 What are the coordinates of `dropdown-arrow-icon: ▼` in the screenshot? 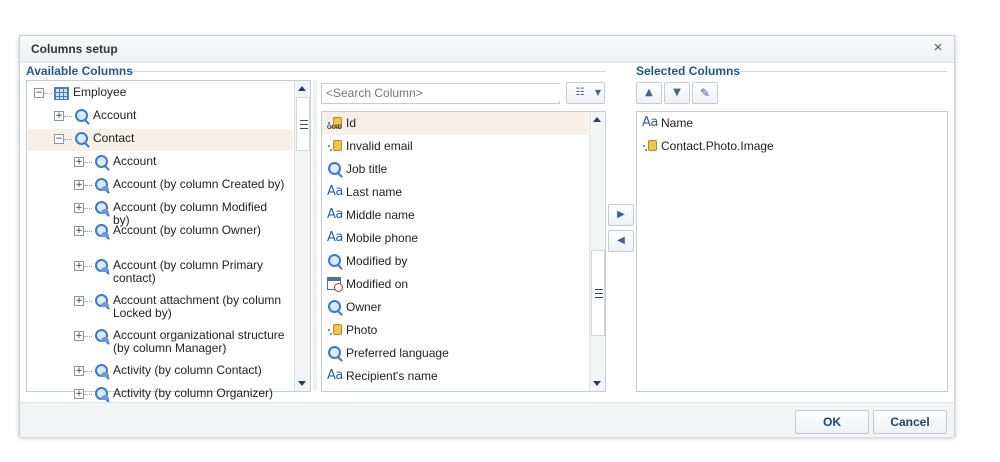 It's located at (598, 92).